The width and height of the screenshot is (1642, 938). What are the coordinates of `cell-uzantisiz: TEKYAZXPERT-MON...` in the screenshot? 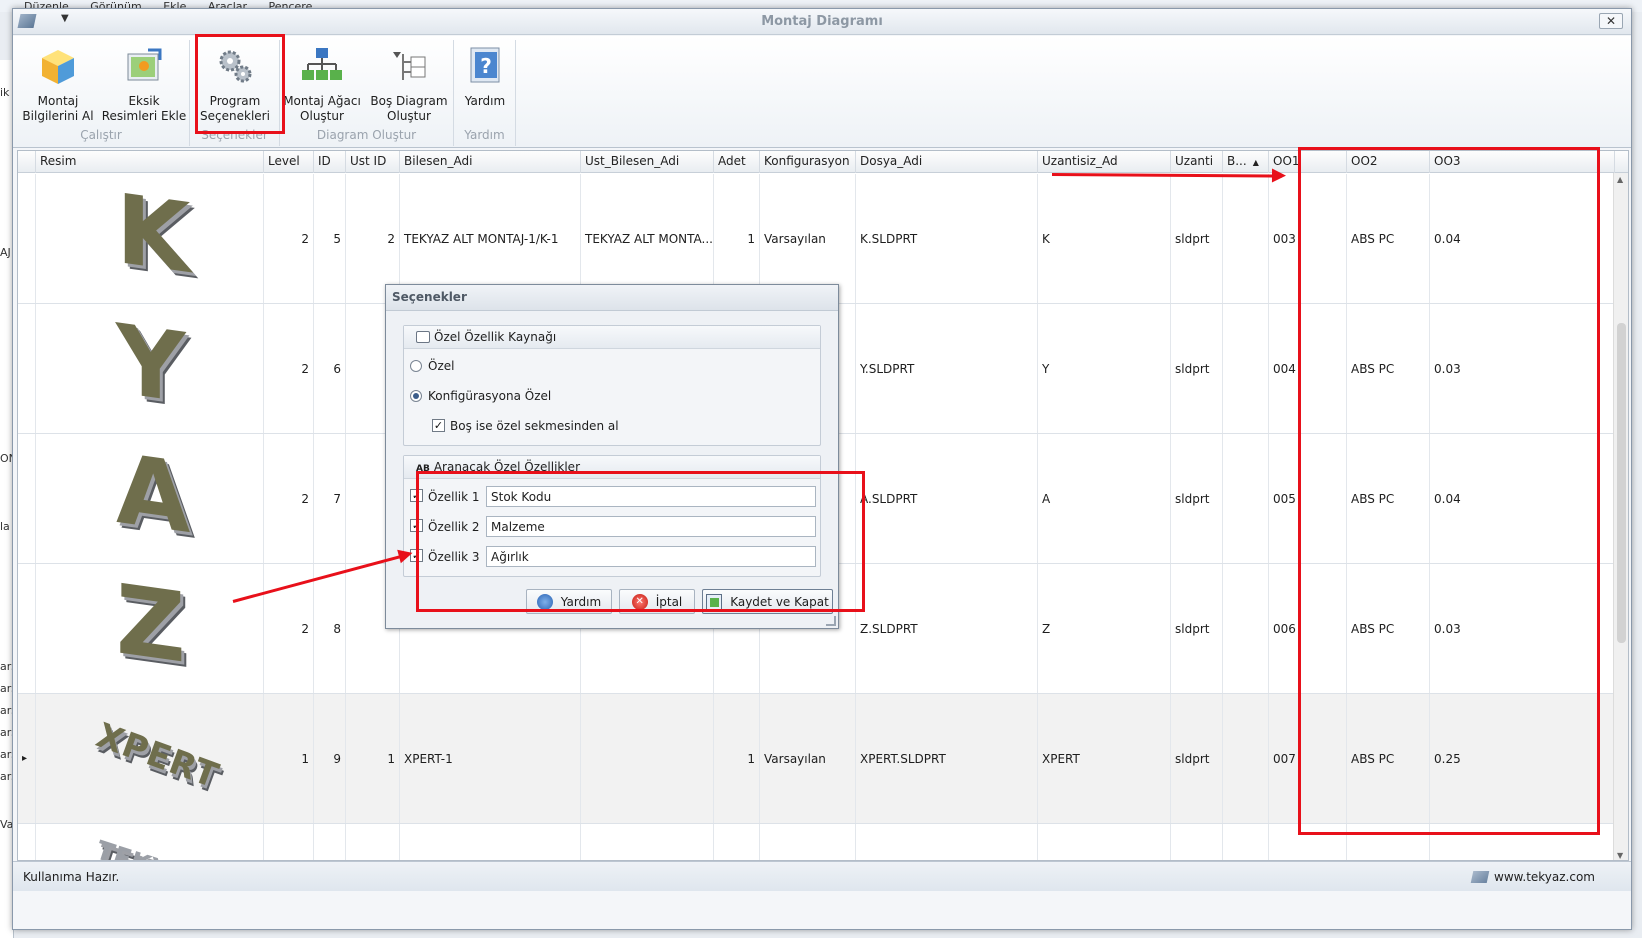 It's located at (1104, 842).